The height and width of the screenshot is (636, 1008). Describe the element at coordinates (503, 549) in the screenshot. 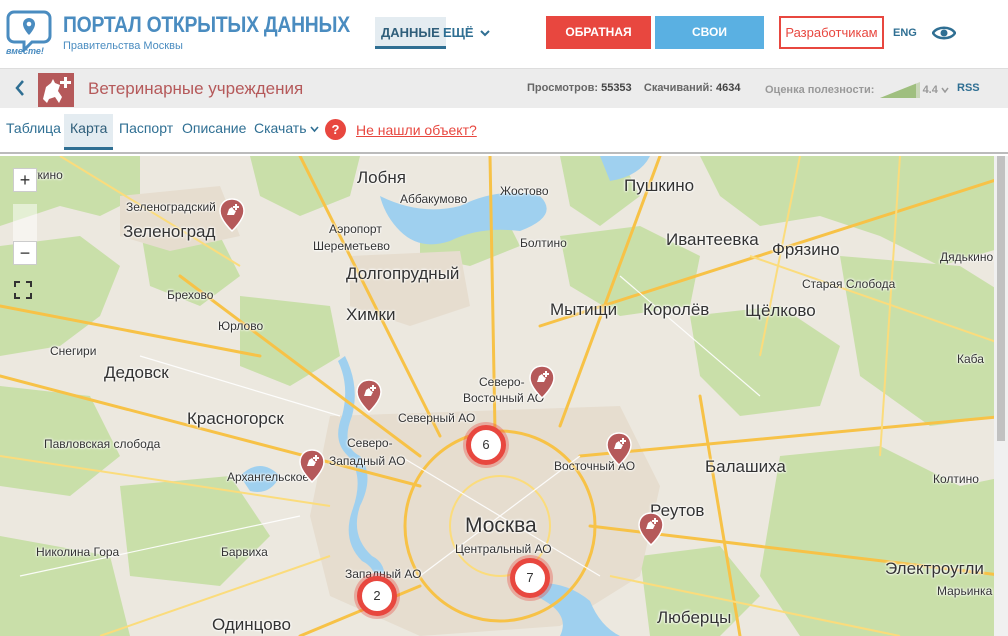

I see `map-label-tsentralny-ao: Центральный АО` at that location.